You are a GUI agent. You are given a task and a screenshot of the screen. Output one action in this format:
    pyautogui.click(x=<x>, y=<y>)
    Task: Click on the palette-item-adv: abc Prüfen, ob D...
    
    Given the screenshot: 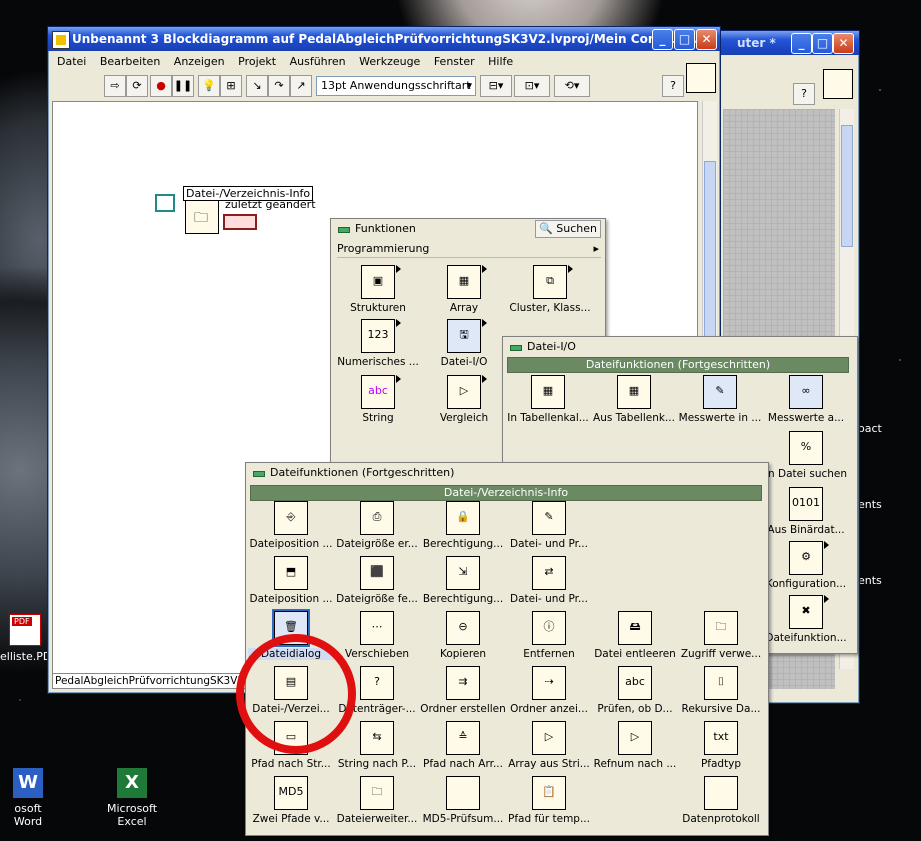 What is the action you would take?
    pyautogui.click(x=635, y=690)
    